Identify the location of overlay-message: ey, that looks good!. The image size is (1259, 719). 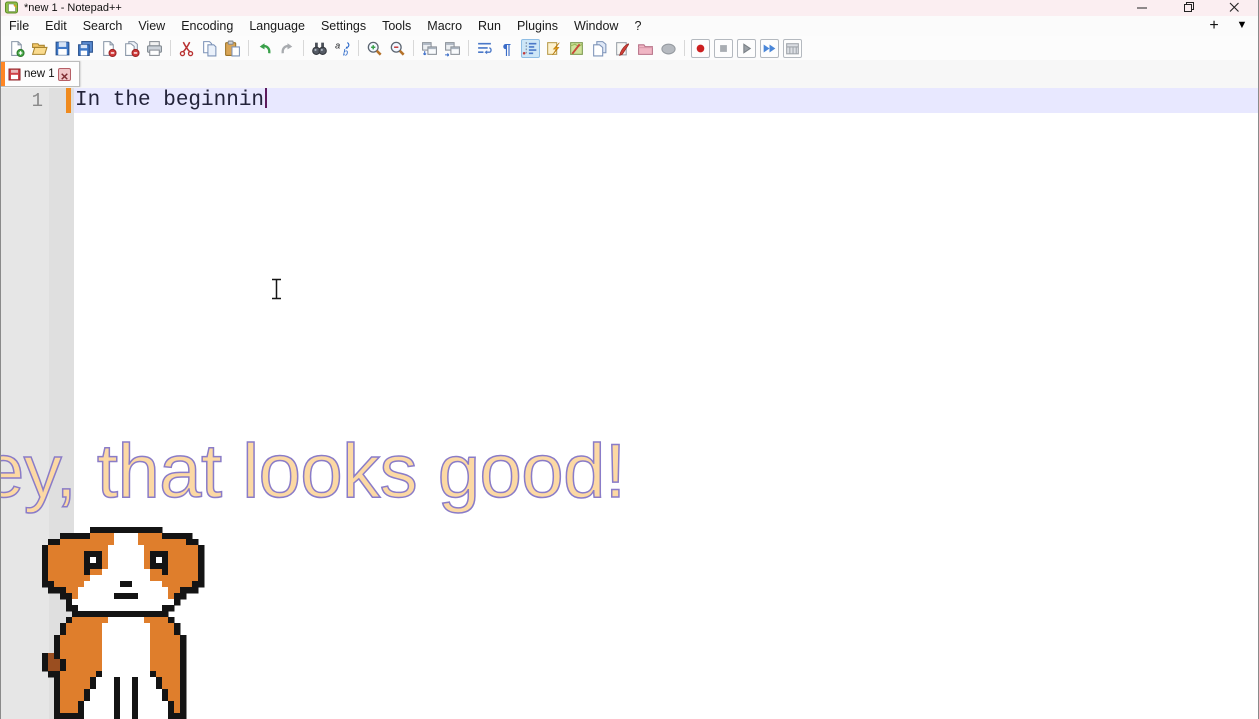
(313, 471).